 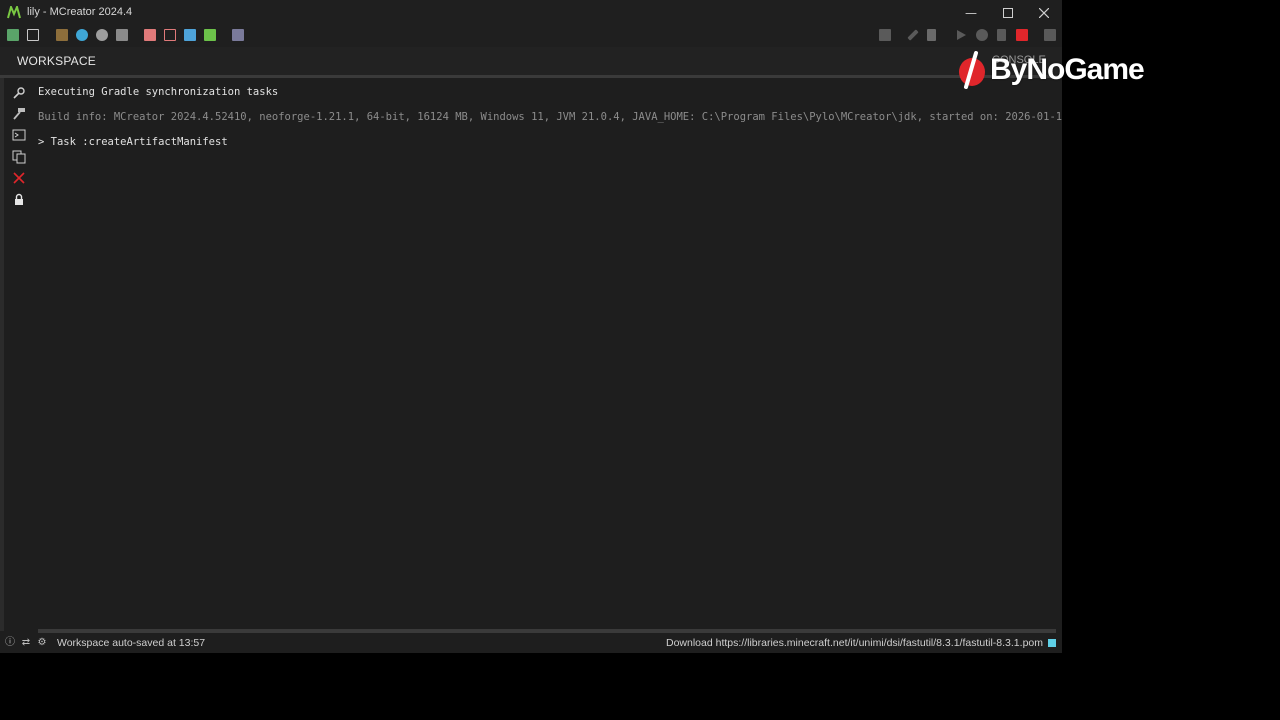 I want to click on workspace-header: WORKSPACE CONSOLE, so click(x=531, y=62).